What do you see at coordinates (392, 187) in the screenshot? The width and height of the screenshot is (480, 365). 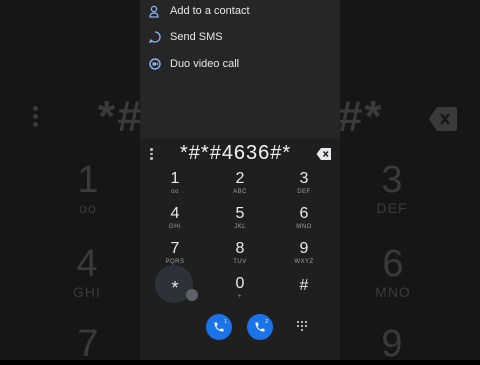 I see `background-key: 3 DEF` at bounding box center [392, 187].